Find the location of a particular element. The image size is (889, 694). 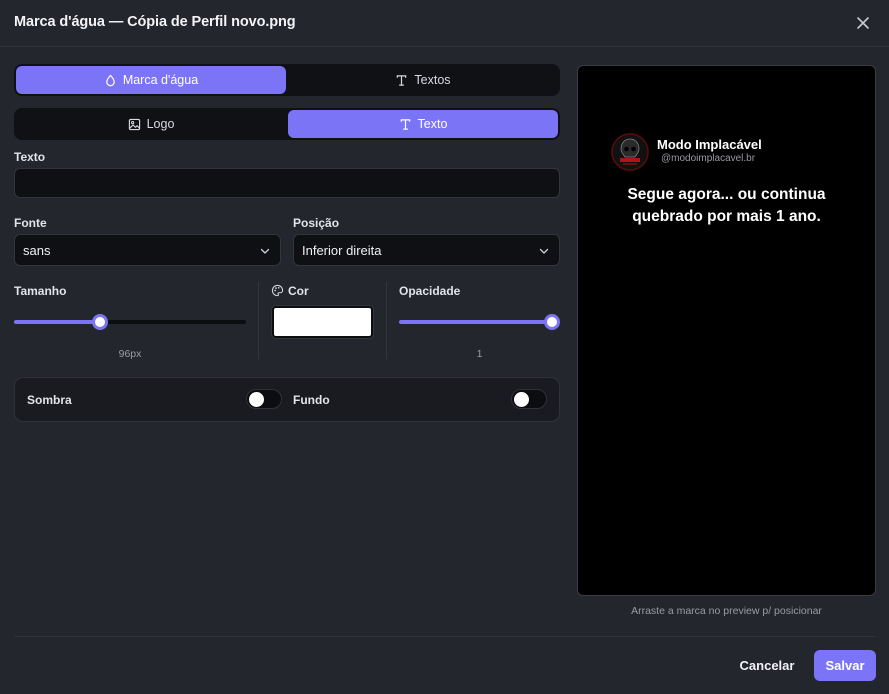

shadow-label: Sombra is located at coordinates (49, 400).